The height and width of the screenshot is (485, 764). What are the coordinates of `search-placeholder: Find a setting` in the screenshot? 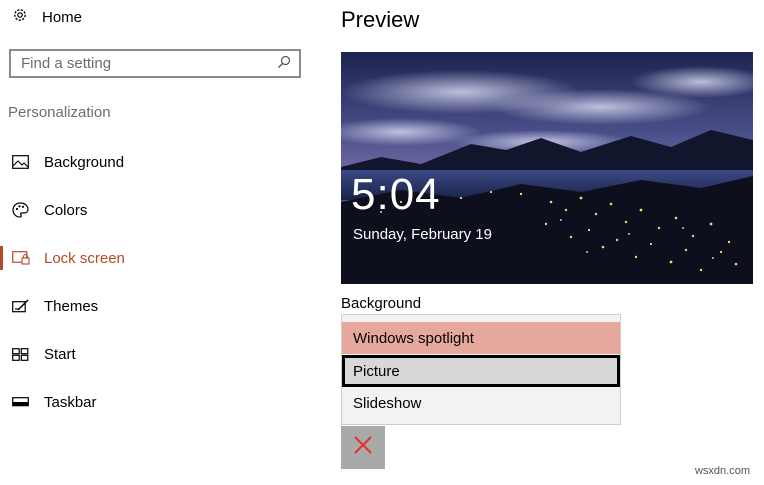 It's located at (66, 63).